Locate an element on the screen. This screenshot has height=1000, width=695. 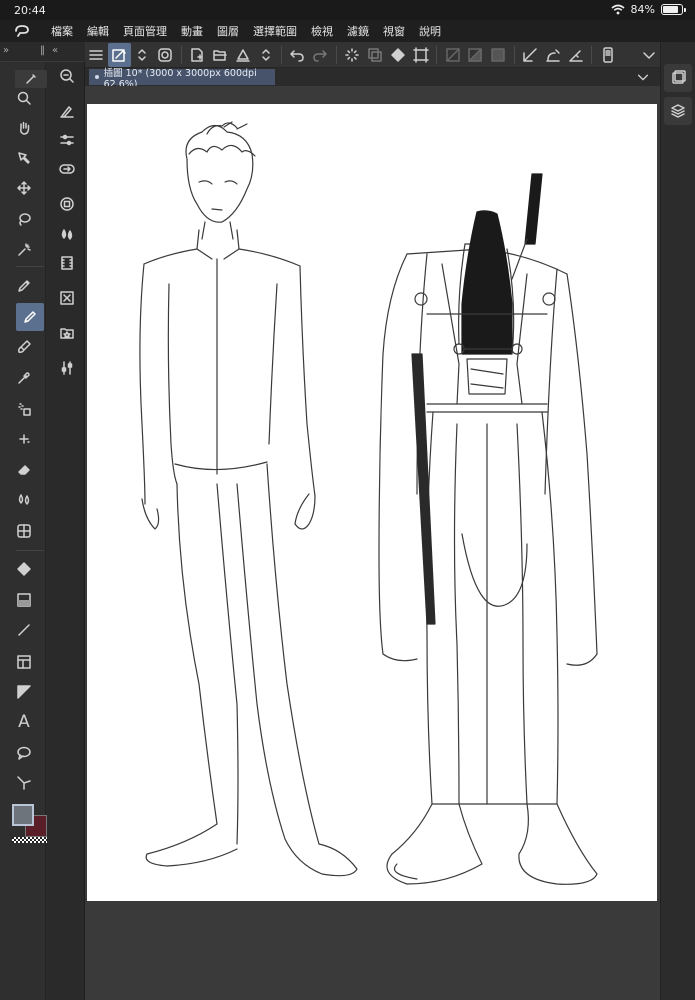
brush-icon is located at coordinates (24, 347).